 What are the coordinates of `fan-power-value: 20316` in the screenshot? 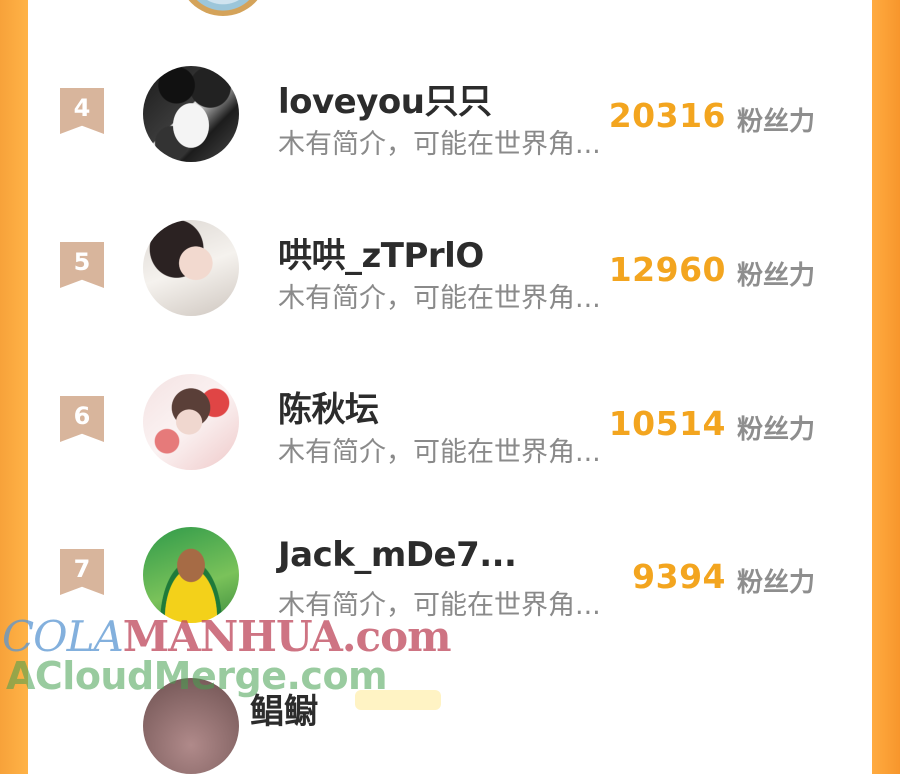 It's located at (667, 115).